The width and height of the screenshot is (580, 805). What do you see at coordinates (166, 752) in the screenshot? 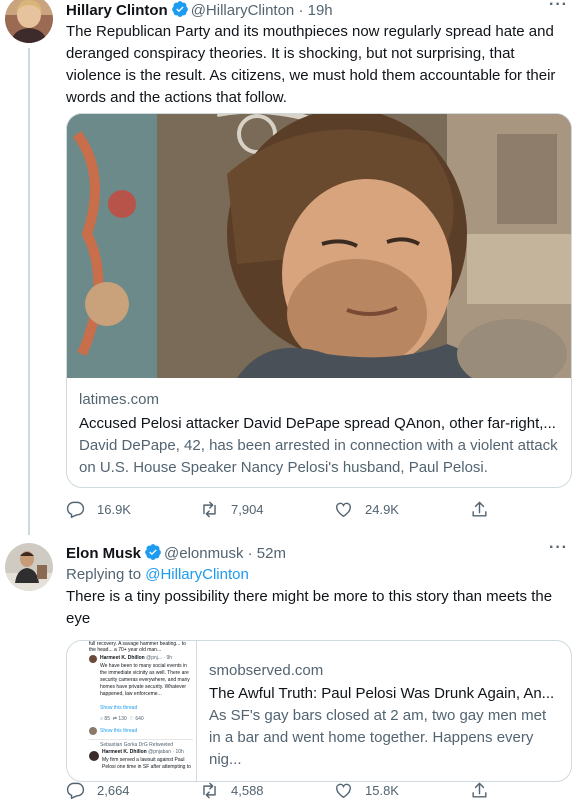
I see `thumb-author2-handle: @pnjaban · 10h` at bounding box center [166, 752].